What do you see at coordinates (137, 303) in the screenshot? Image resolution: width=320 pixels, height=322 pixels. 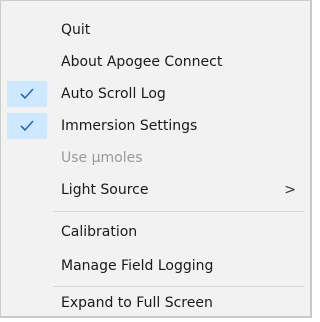 I see `menu-item-label: Expand to Full Screen` at bounding box center [137, 303].